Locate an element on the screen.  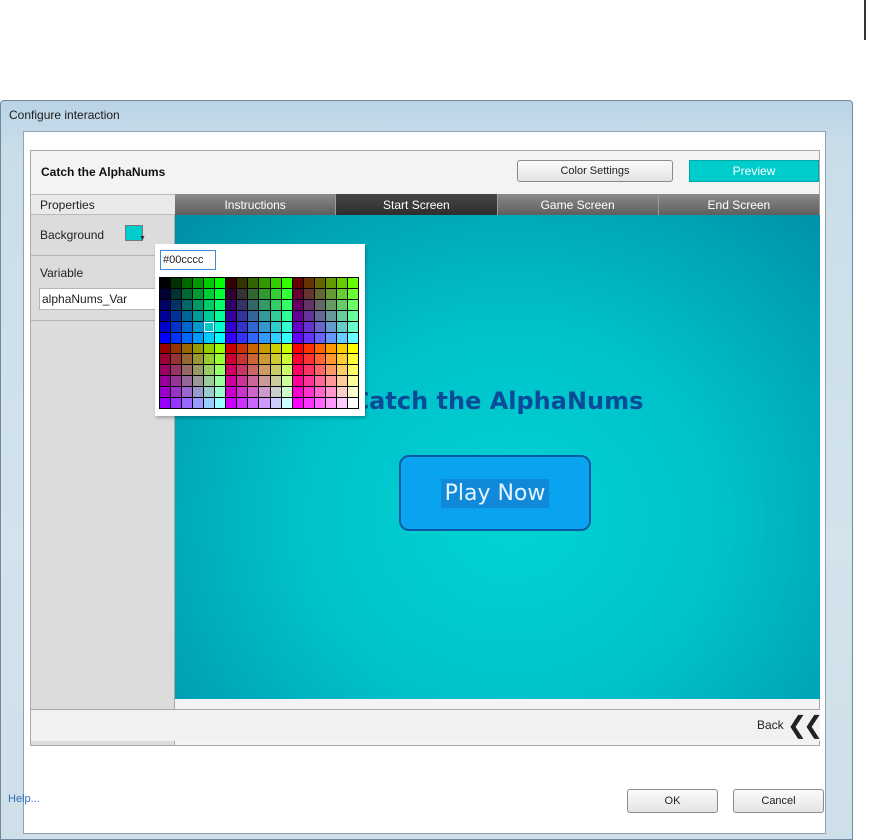
double-chevron-left-icon: ❮❮ is located at coordinates (805, 725).